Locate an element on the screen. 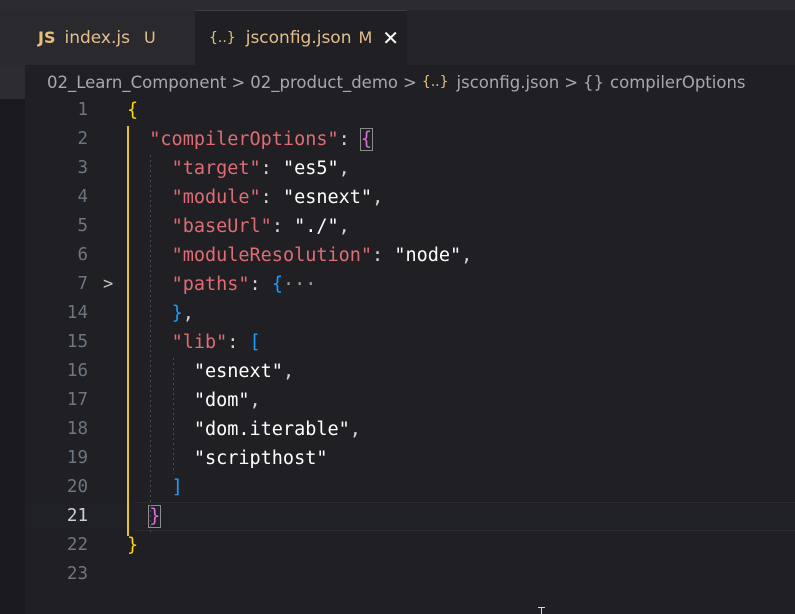 The height and width of the screenshot is (614, 795). tab-jsconfig-json: {..} jsconfig.json M ✕ is located at coordinates (301, 37).